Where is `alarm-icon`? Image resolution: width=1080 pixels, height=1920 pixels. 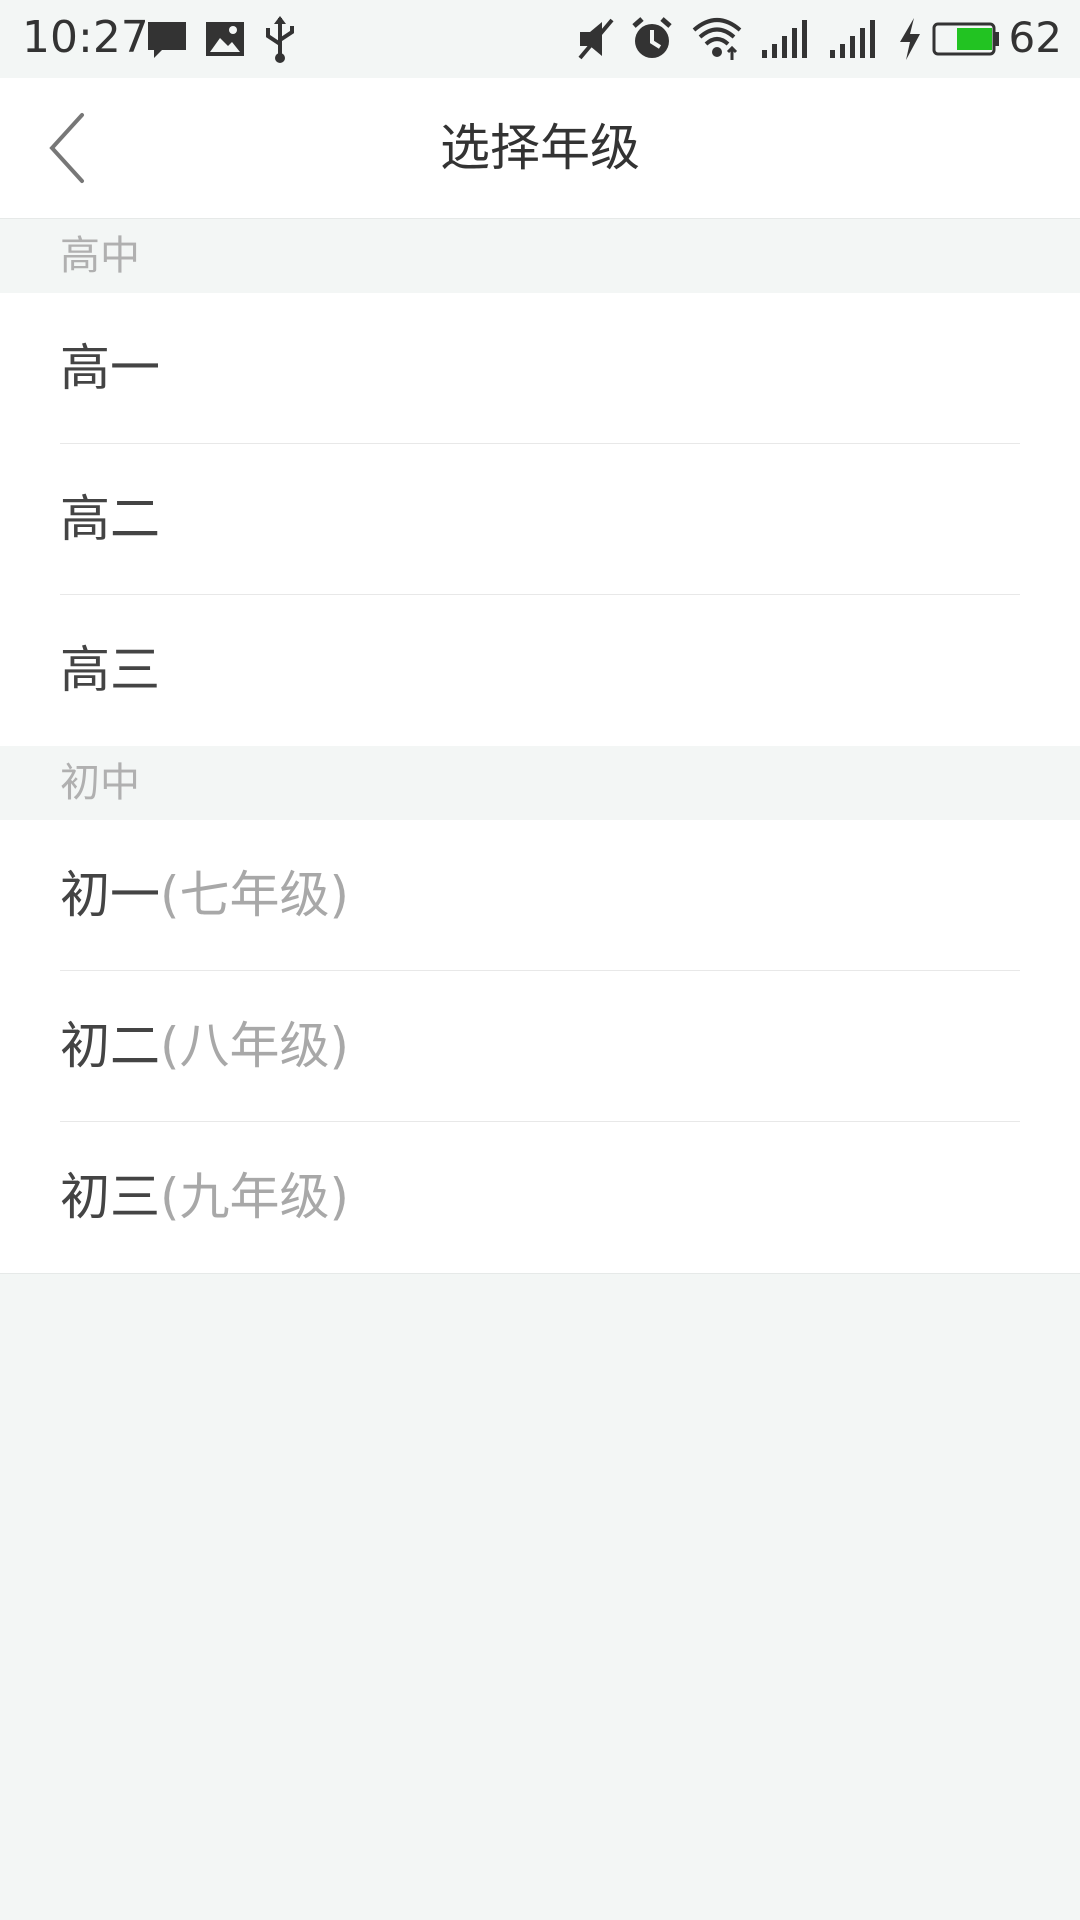 alarm-icon is located at coordinates (652, 37).